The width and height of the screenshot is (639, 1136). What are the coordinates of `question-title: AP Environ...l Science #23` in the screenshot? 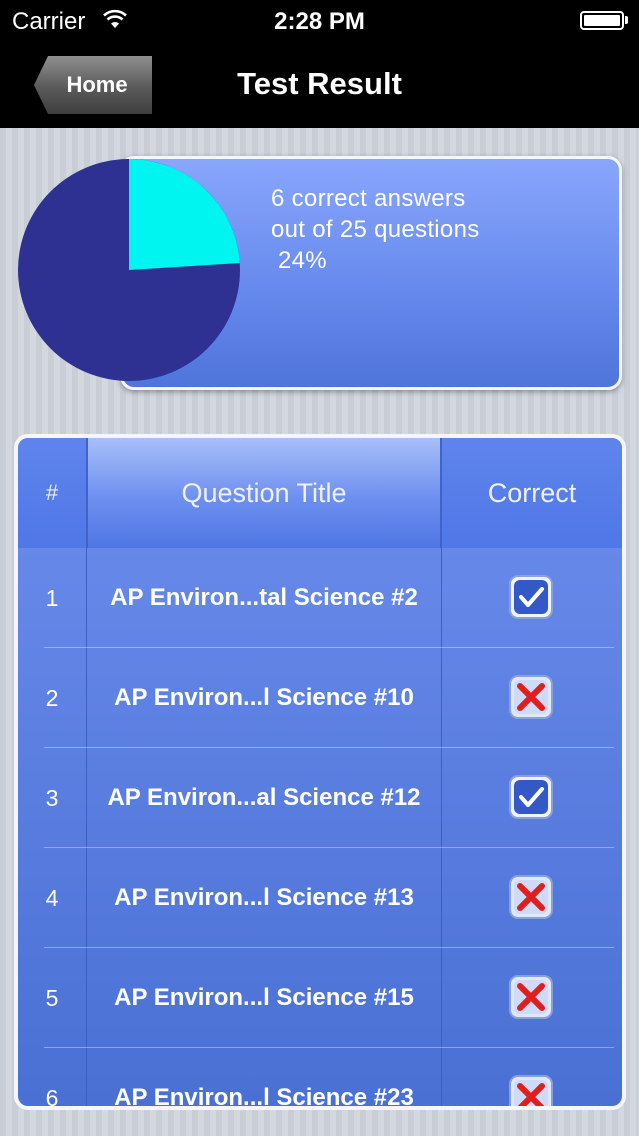 It's located at (264, 1097).